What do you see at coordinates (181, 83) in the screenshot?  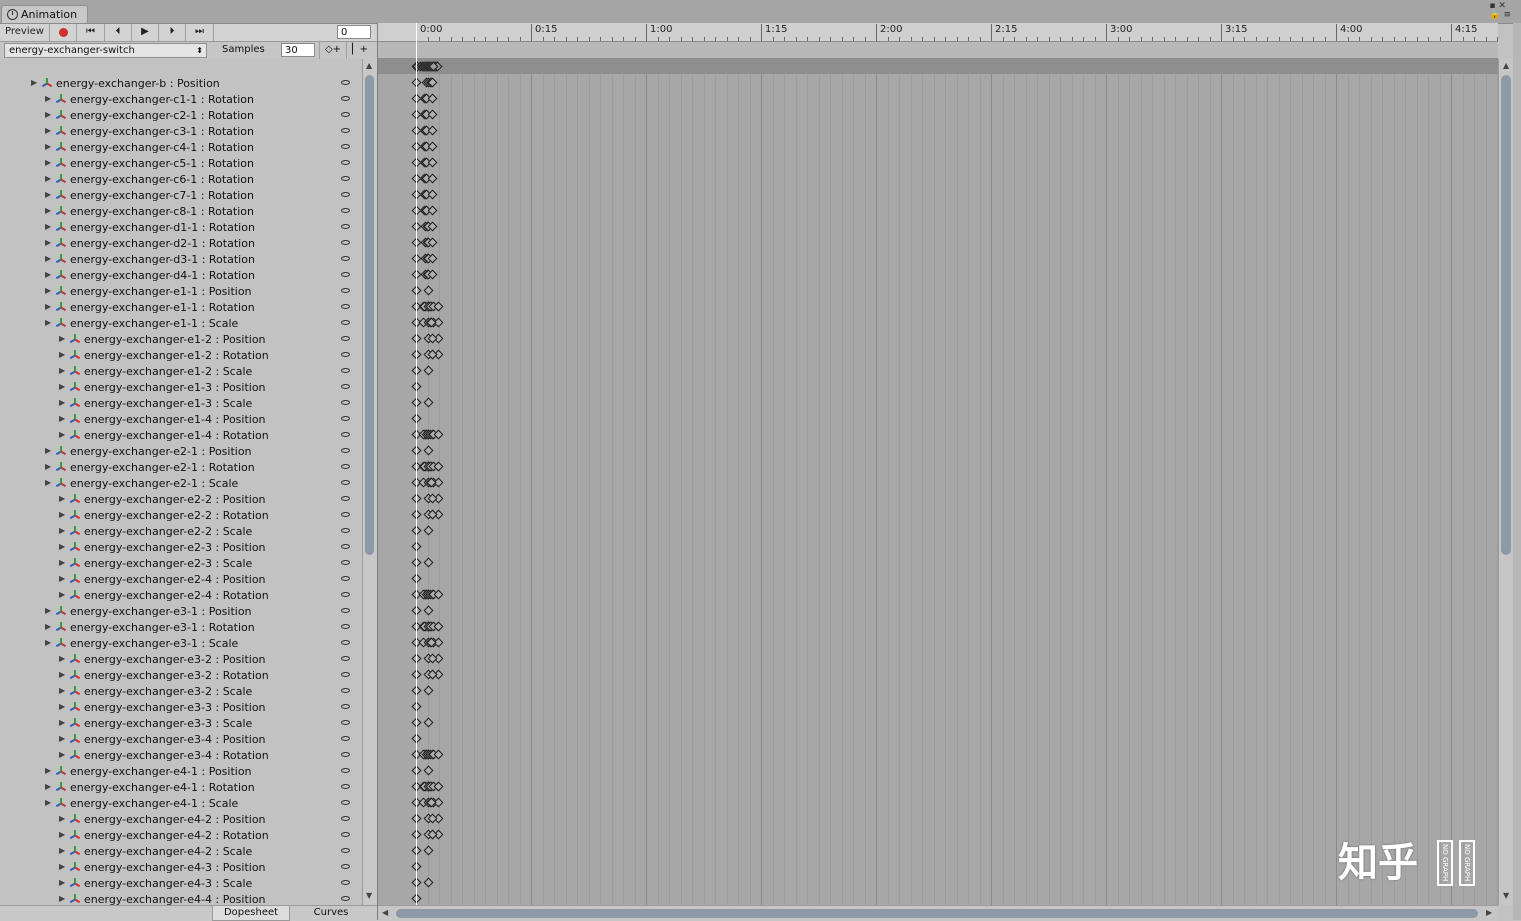 I see `property-row: ▶ energy-exchanger-b : Position` at bounding box center [181, 83].